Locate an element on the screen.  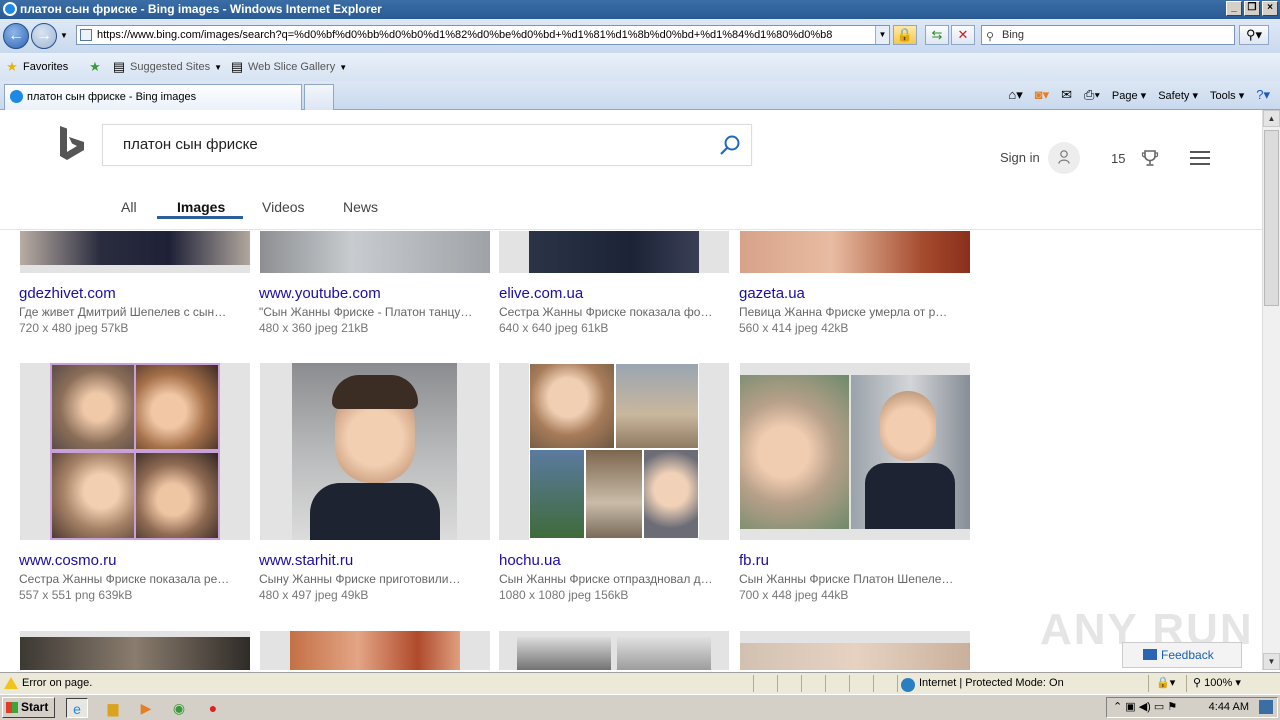
close-button: × is located at coordinates (1270, 8).